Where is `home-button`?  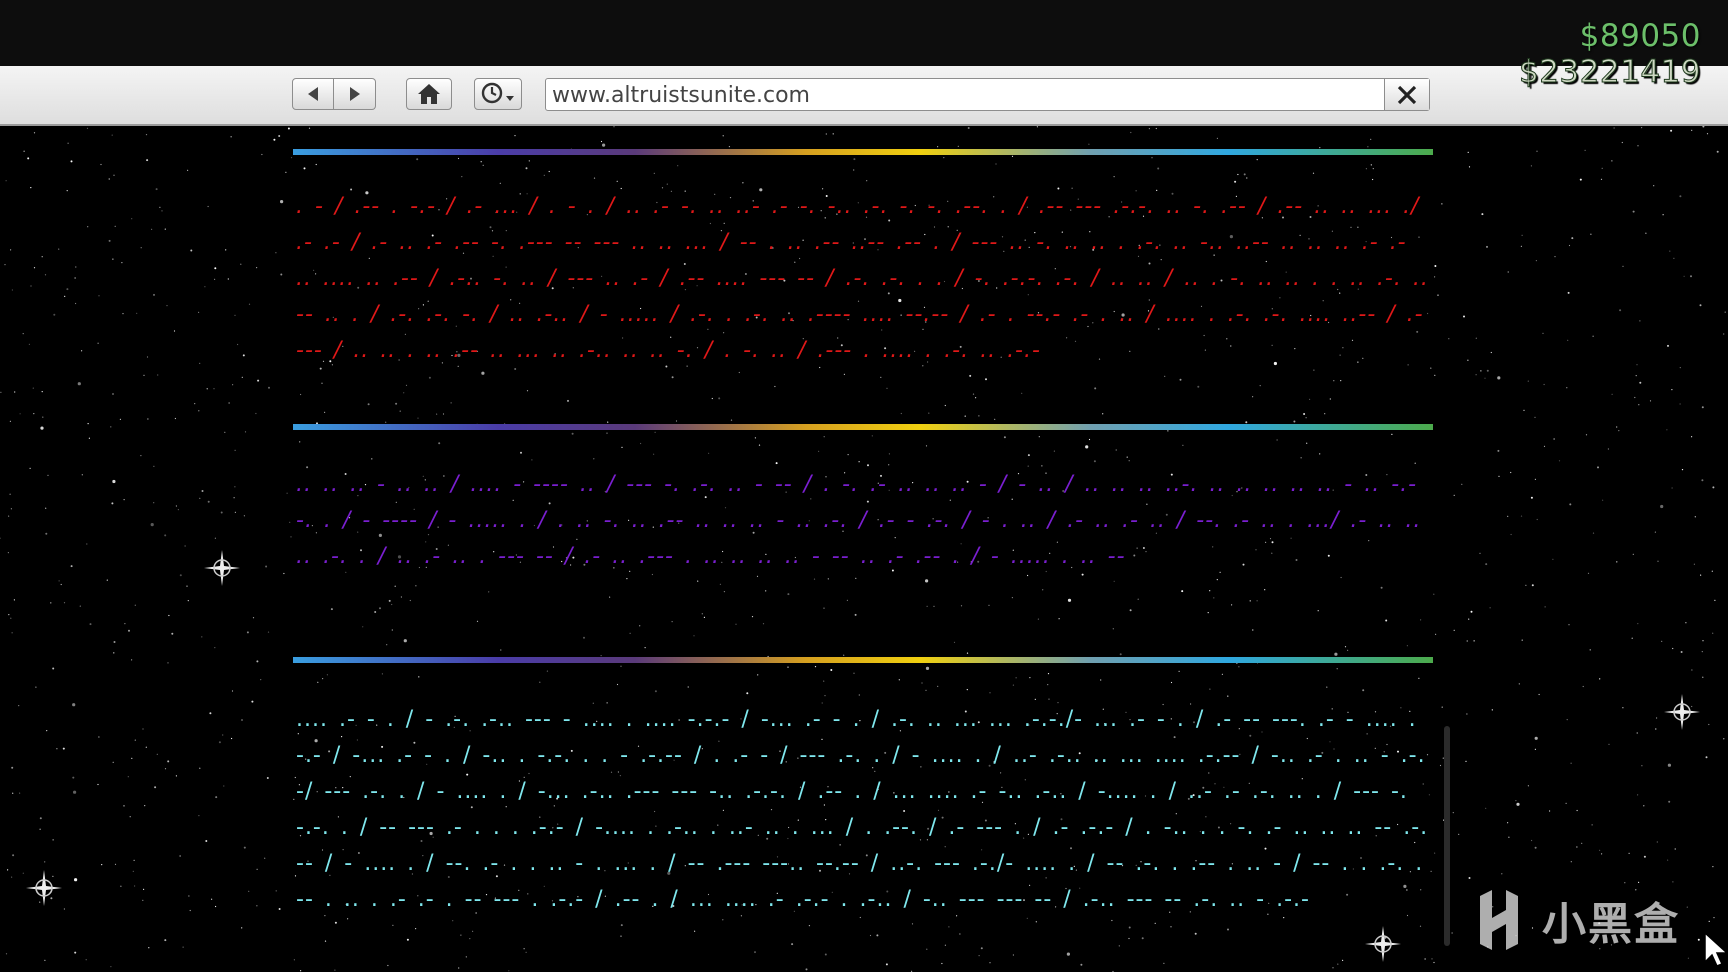 home-button is located at coordinates (429, 94).